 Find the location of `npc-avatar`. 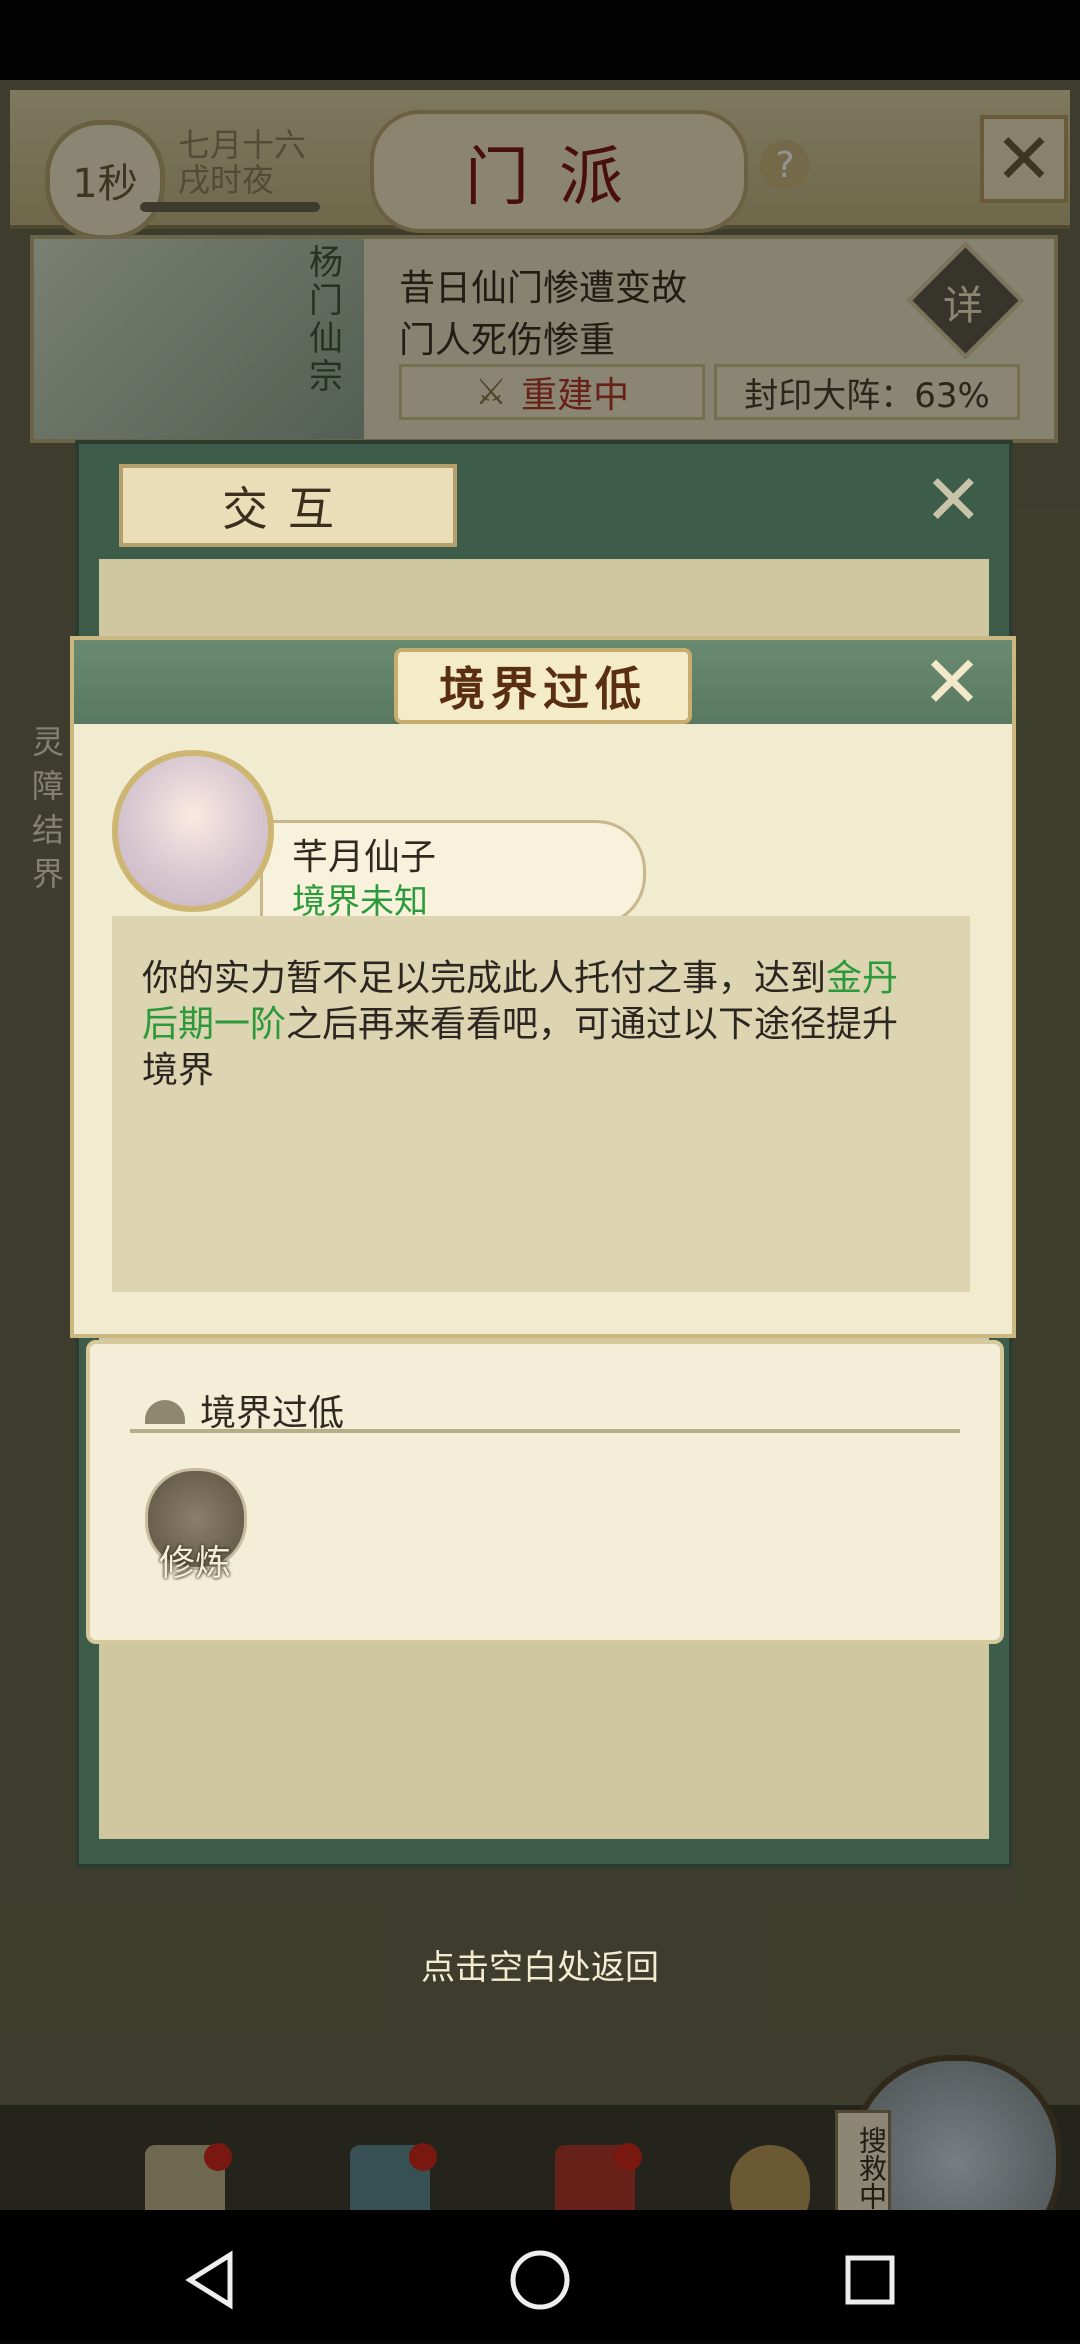

npc-avatar is located at coordinates (193, 831).